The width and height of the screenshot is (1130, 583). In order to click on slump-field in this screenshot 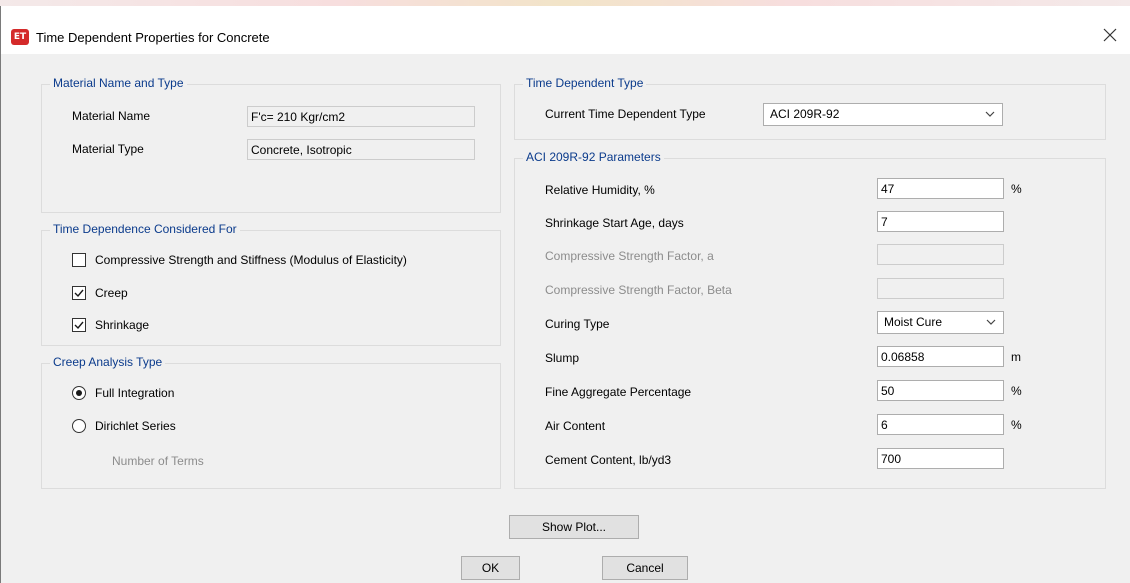, I will do `click(940, 356)`.